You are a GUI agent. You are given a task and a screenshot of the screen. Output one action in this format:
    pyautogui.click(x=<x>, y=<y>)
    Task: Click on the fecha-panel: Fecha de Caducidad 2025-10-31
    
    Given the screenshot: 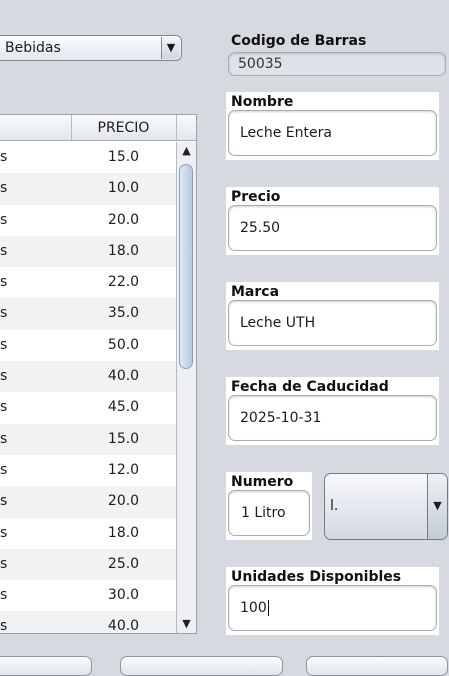 What is the action you would take?
    pyautogui.click(x=332, y=411)
    